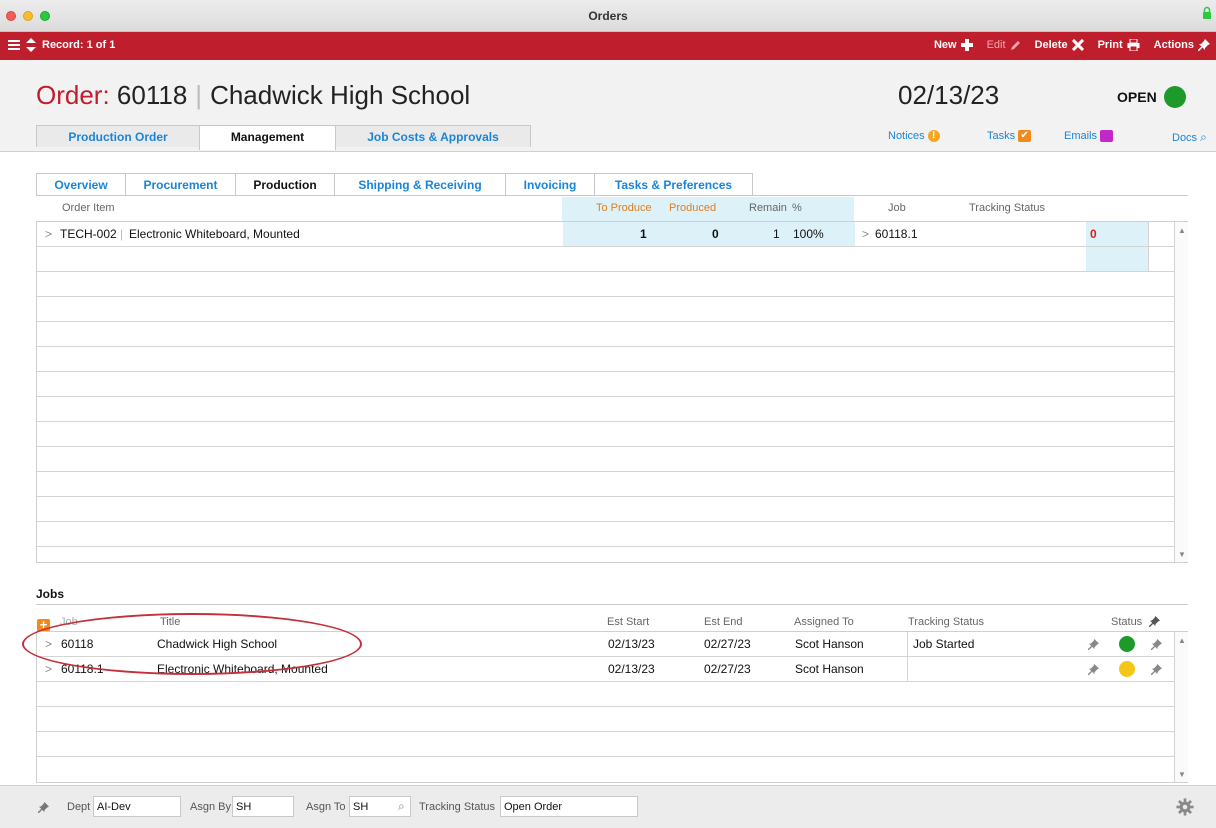 The height and width of the screenshot is (828, 1216). I want to click on col-remain: Remain, so click(768, 208).